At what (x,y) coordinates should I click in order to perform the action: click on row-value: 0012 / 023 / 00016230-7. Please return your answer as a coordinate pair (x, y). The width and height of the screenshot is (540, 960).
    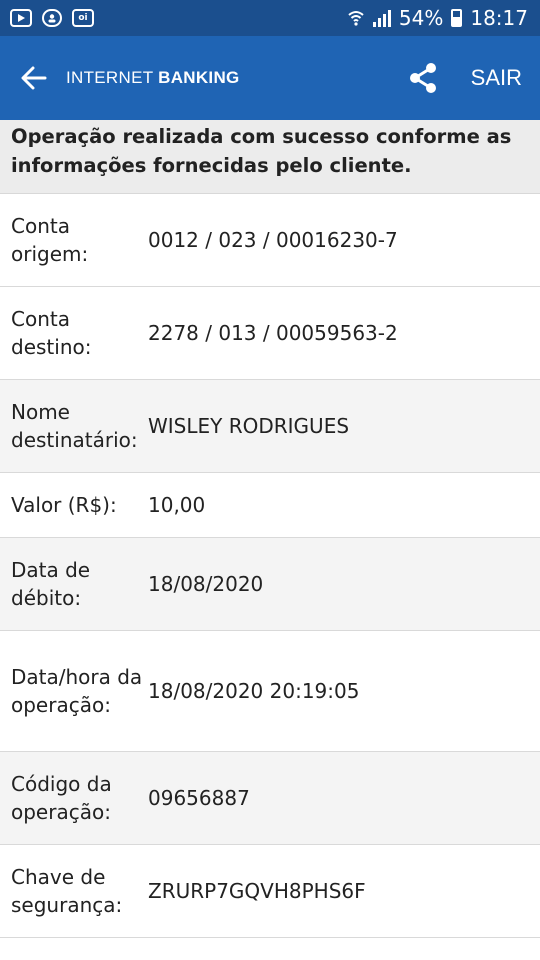
    Looking at the image, I should click on (273, 240).